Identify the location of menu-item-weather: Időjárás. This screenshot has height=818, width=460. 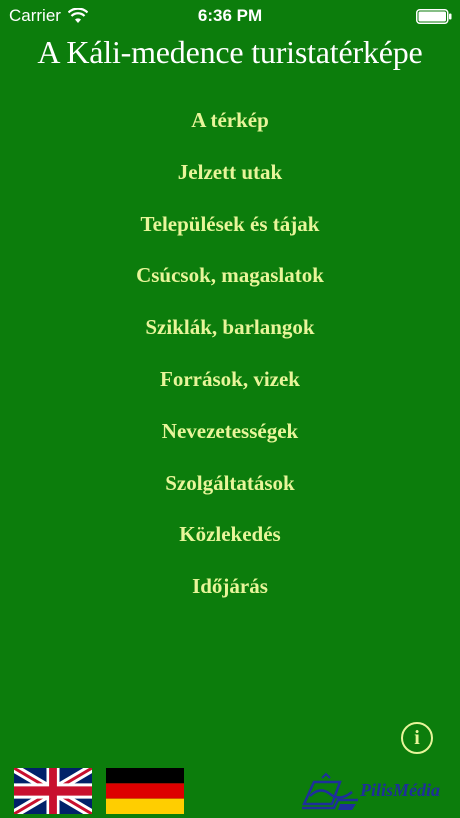
(230, 592).